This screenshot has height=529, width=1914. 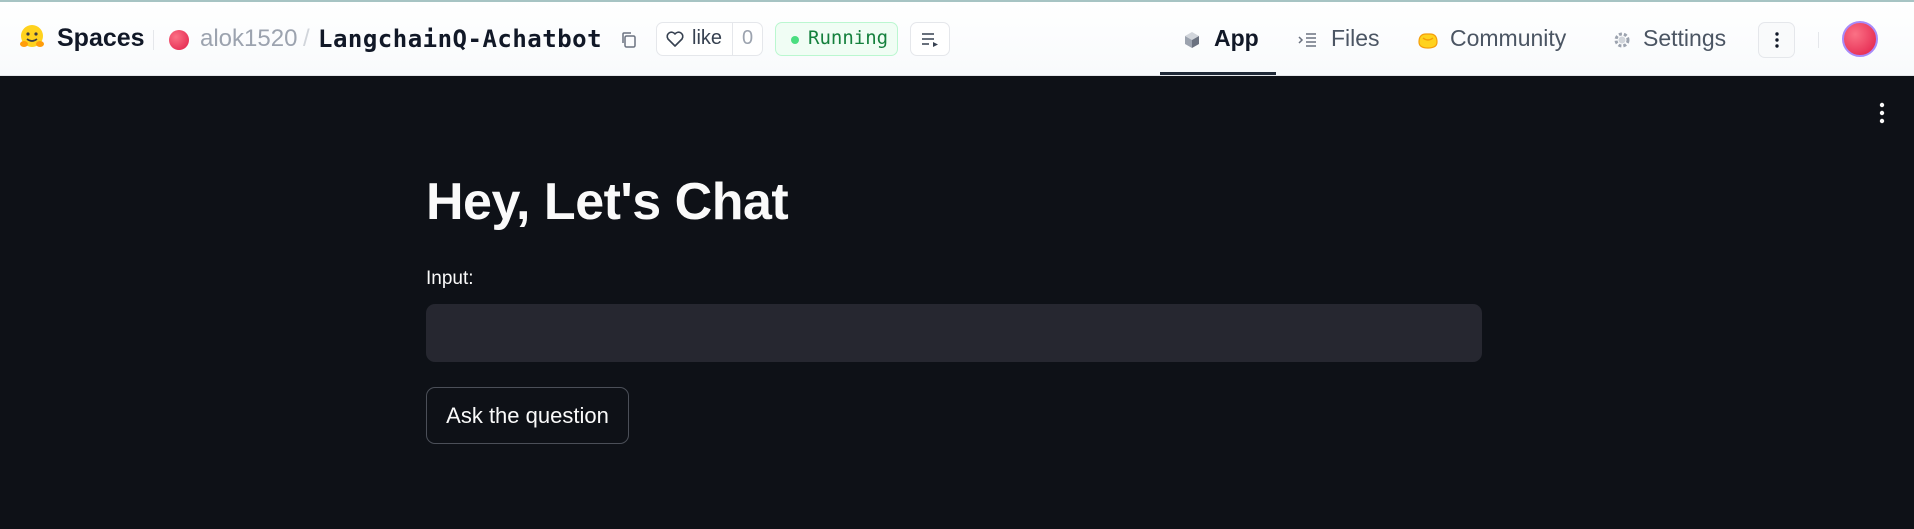 I want to click on user-avatar, so click(x=1860, y=39).